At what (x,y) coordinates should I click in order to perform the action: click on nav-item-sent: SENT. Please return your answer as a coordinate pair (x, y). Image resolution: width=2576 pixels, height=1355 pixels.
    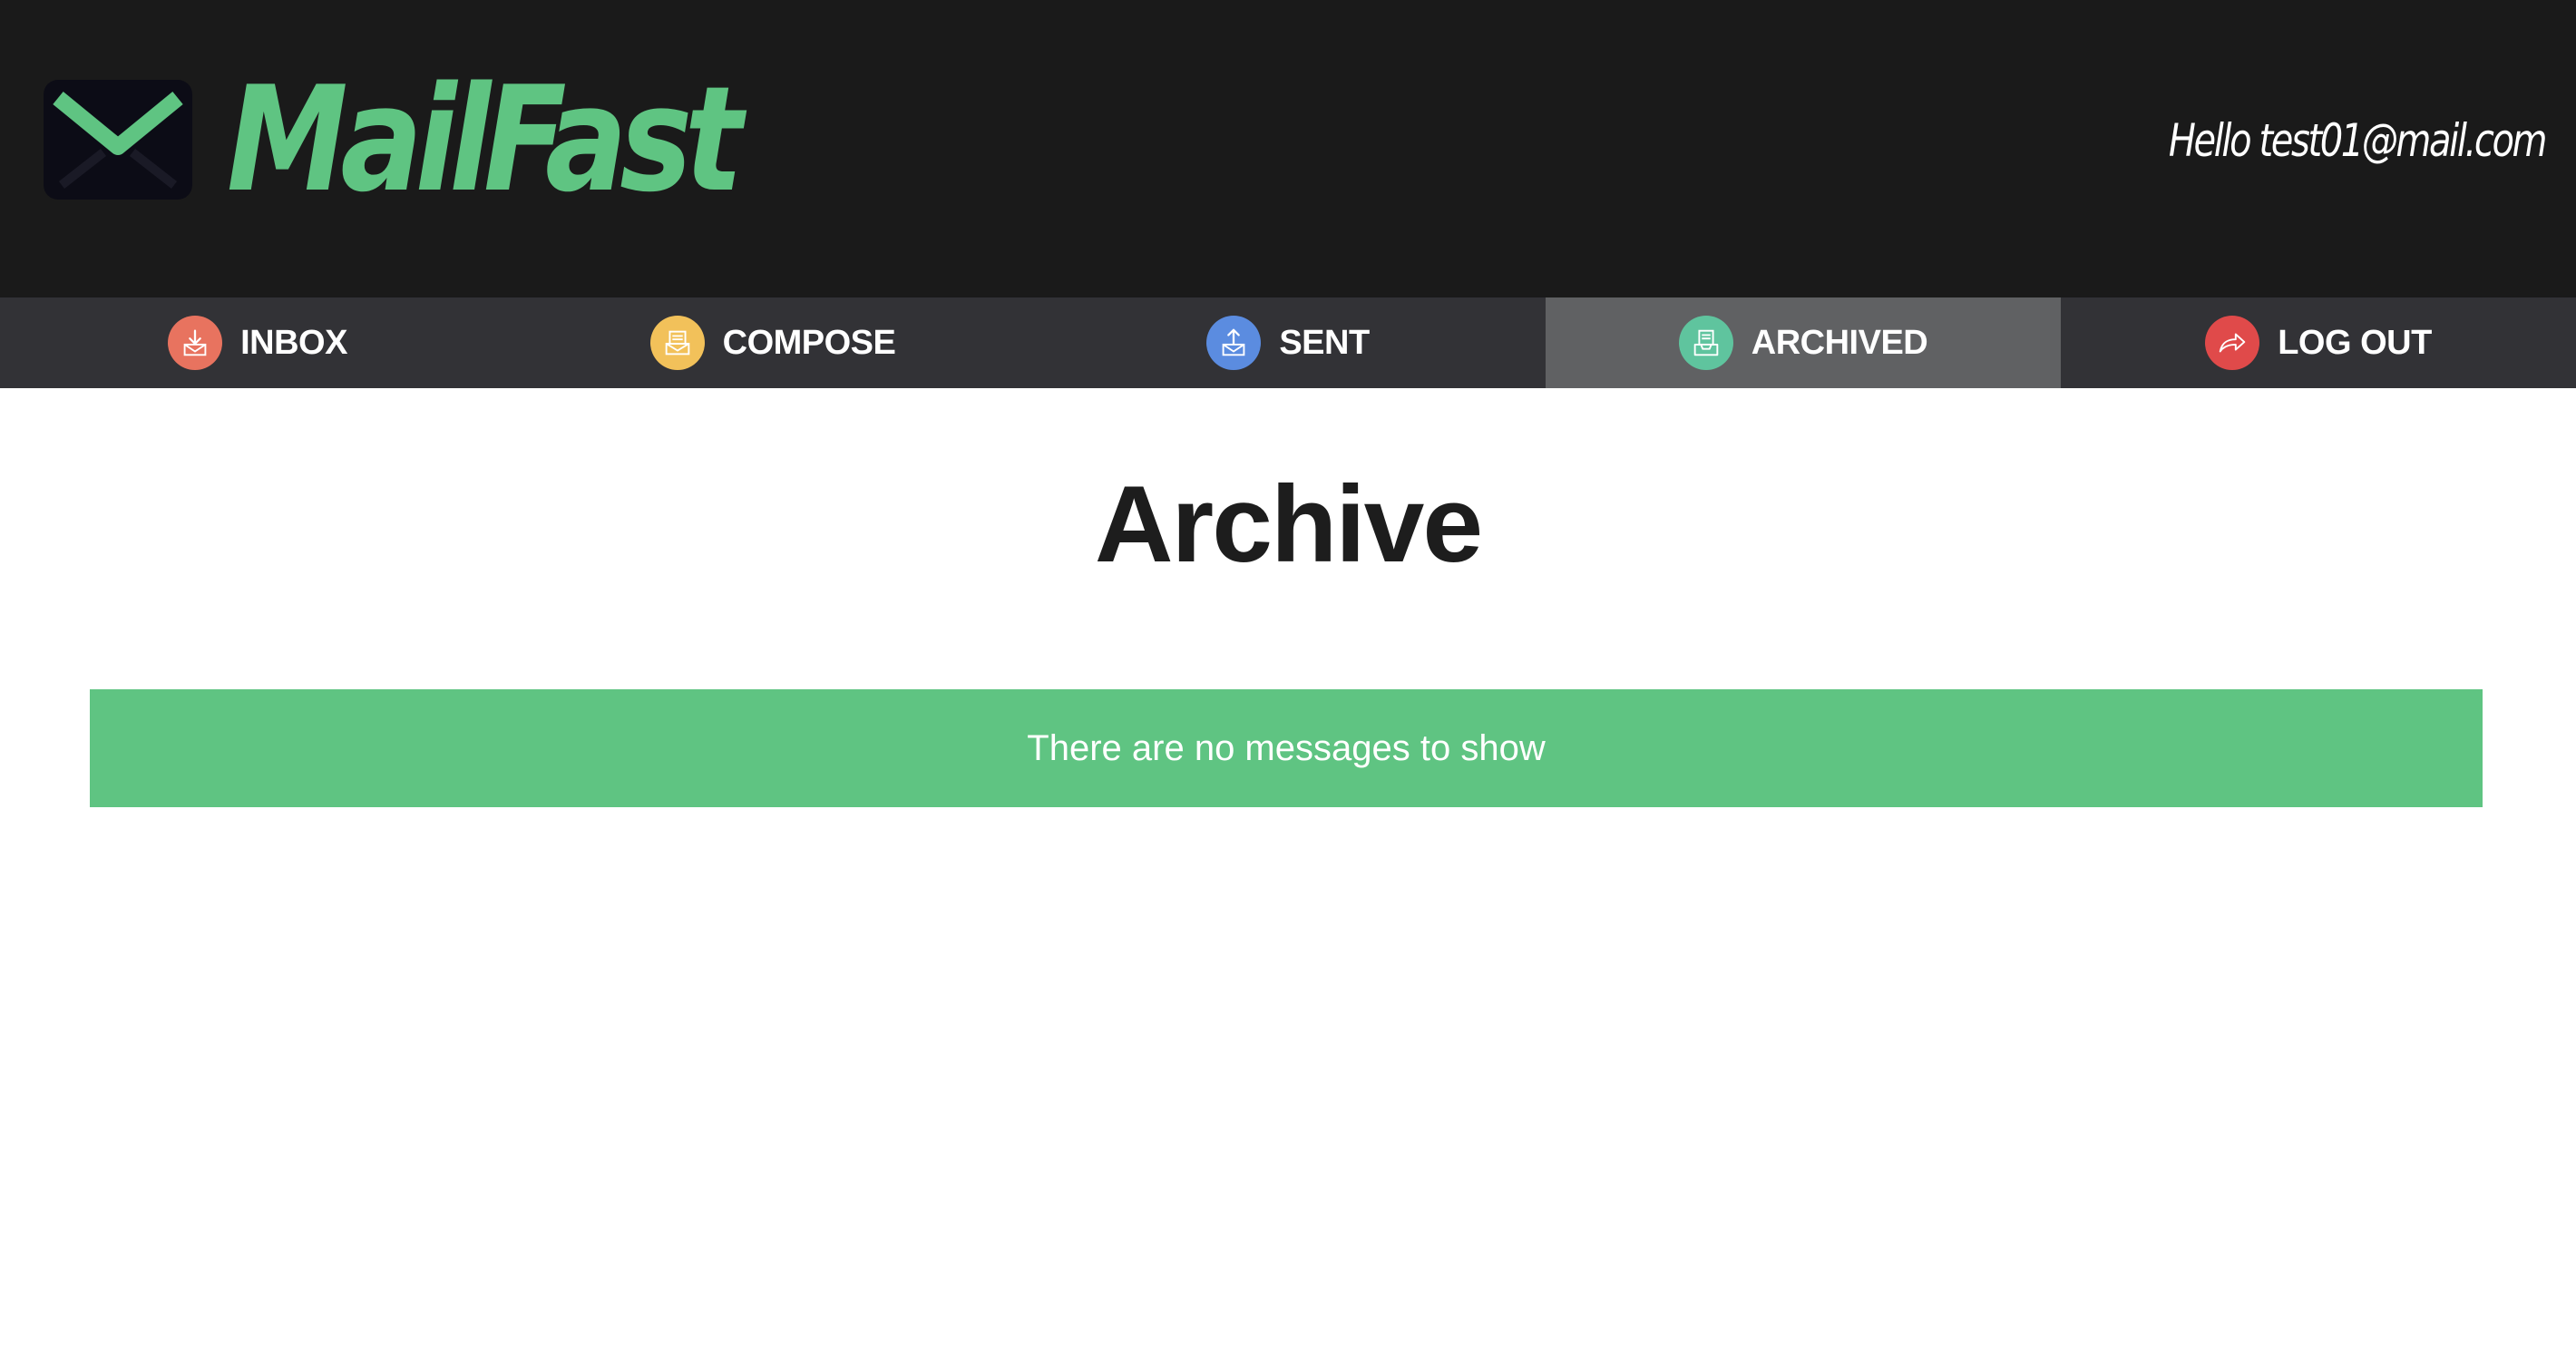
    Looking at the image, I should click on (1288, 342).